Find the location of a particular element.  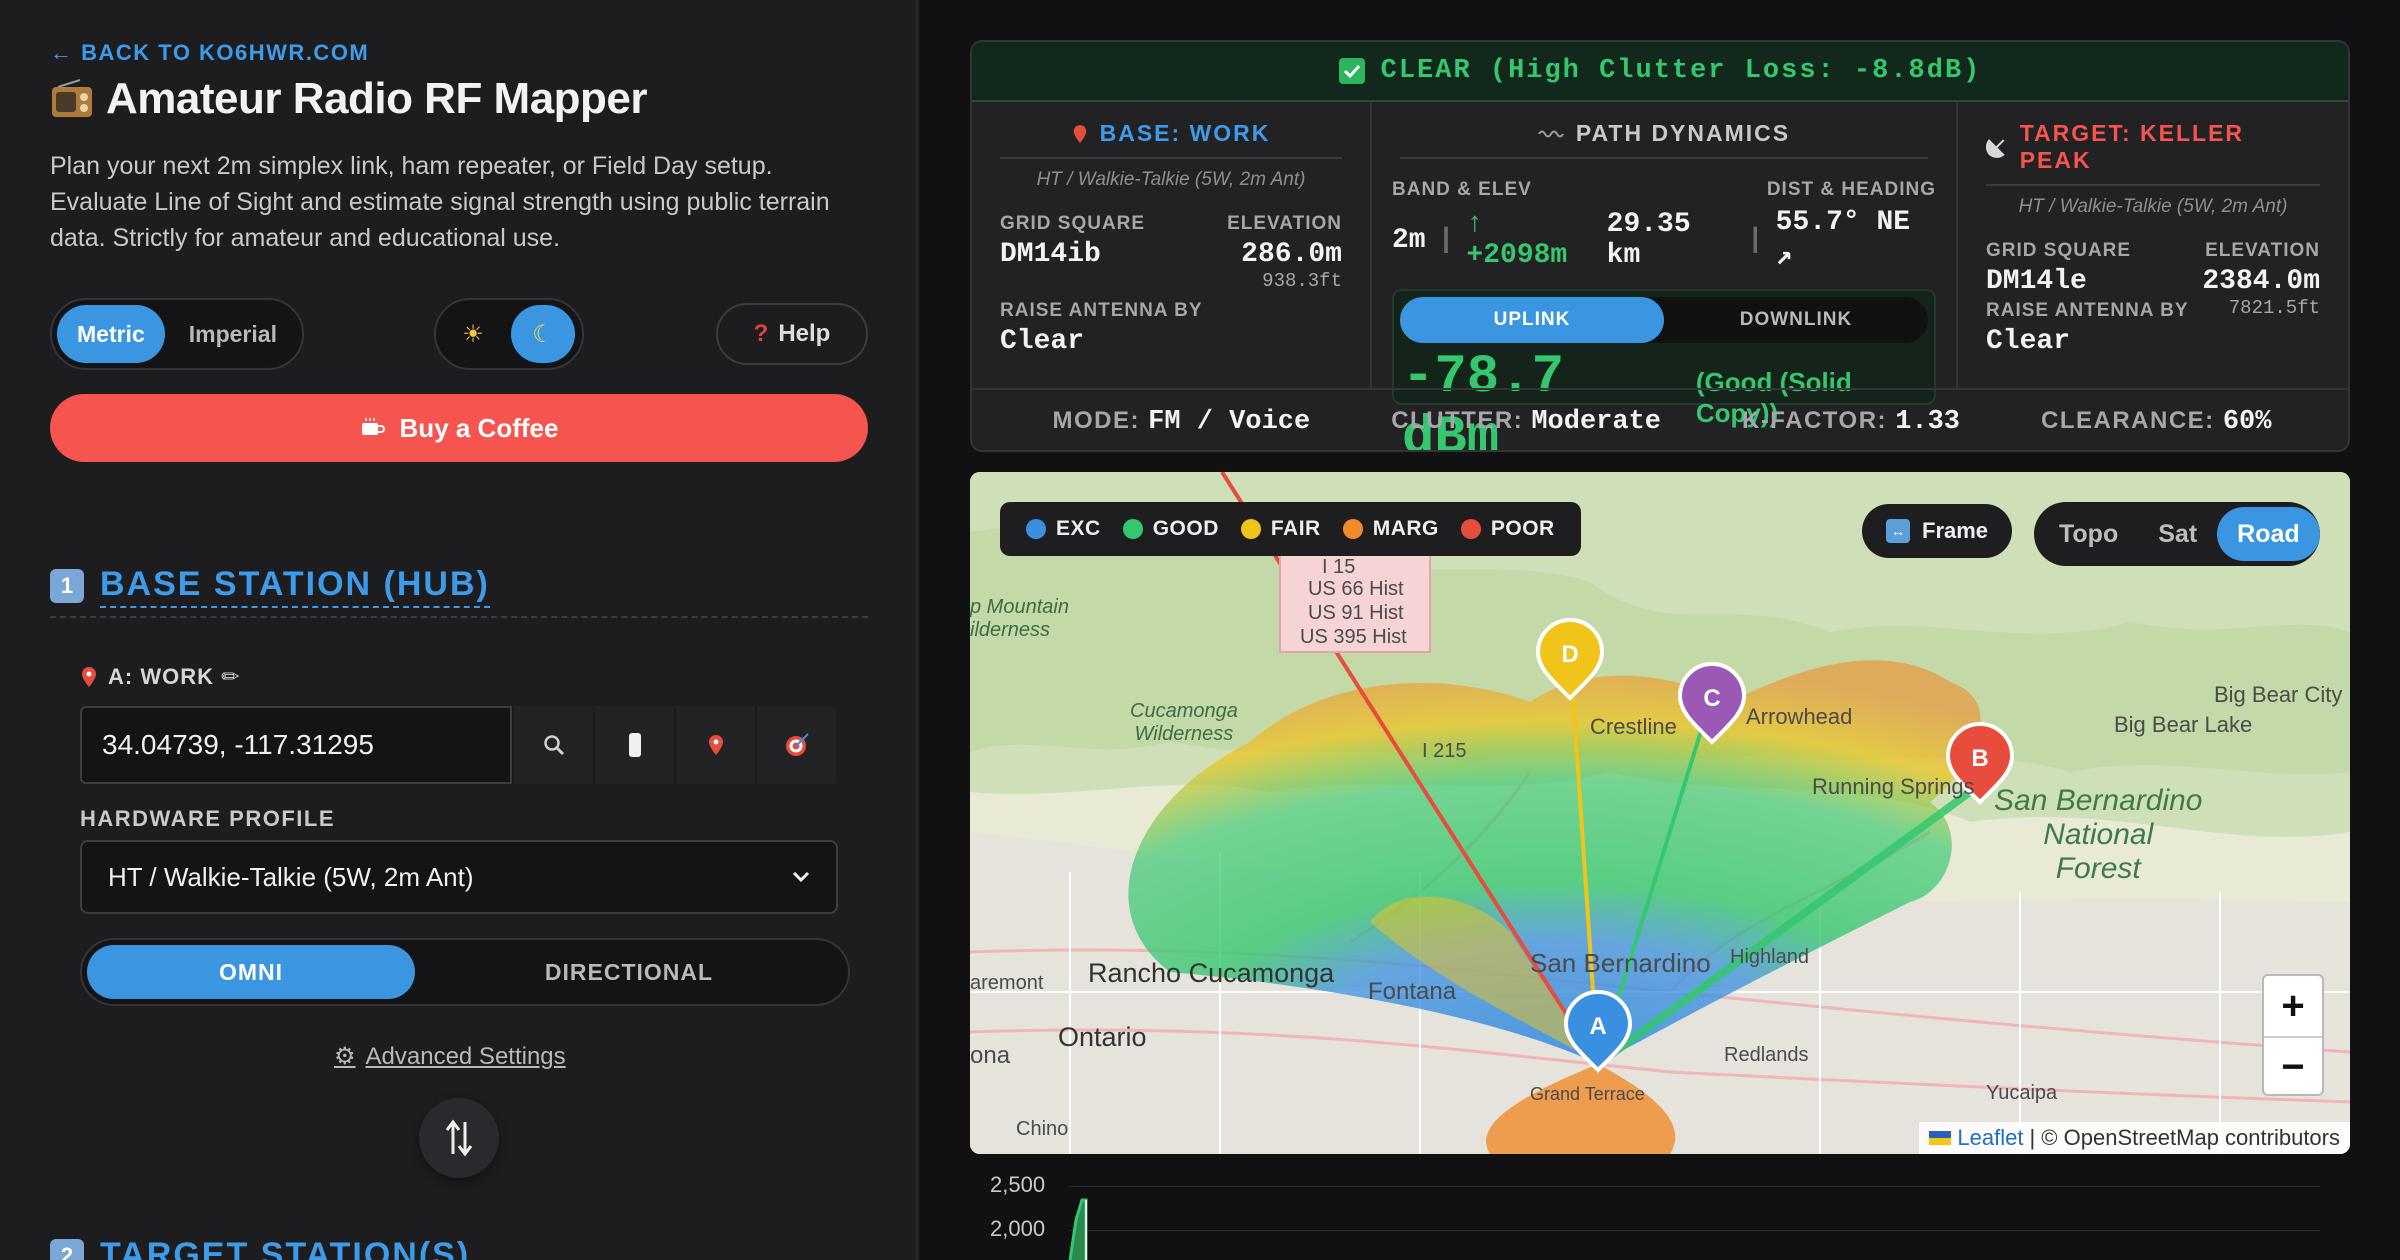

coordinate-input is located at coordinates (296, 745).